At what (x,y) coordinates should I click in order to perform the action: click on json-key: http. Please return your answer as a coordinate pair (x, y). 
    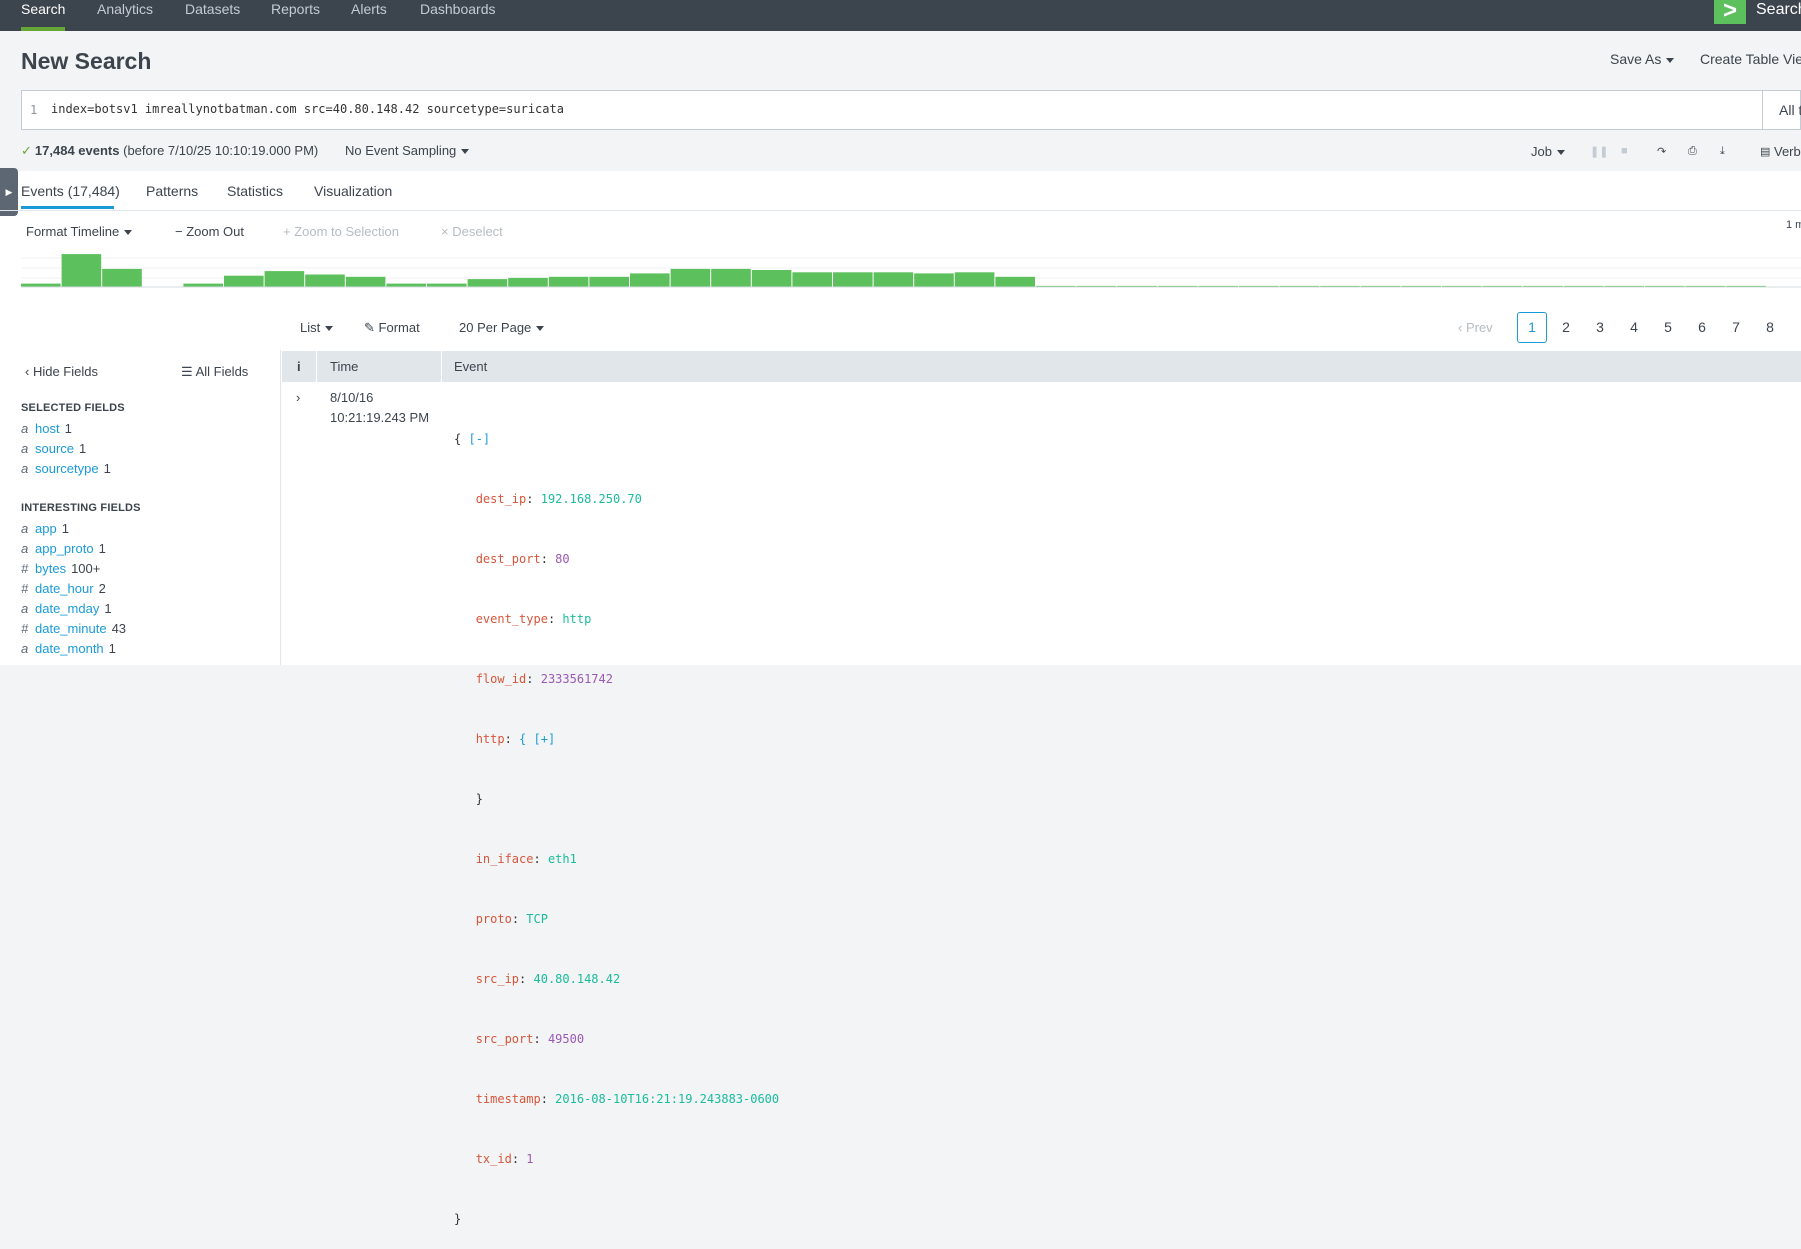
    Looking at the image, I should click on (490, 739).